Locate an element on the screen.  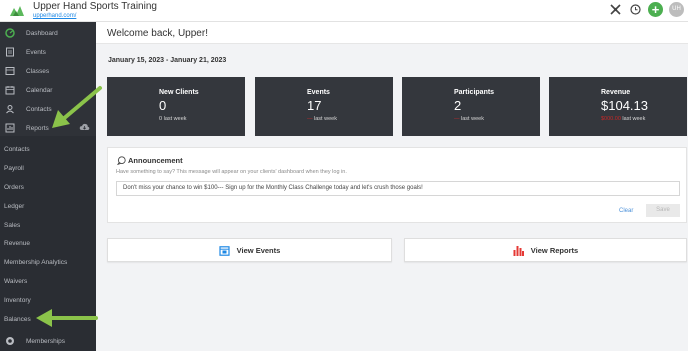
app-name: Upper Hand Sports Training is located at coordinates (95, 6).